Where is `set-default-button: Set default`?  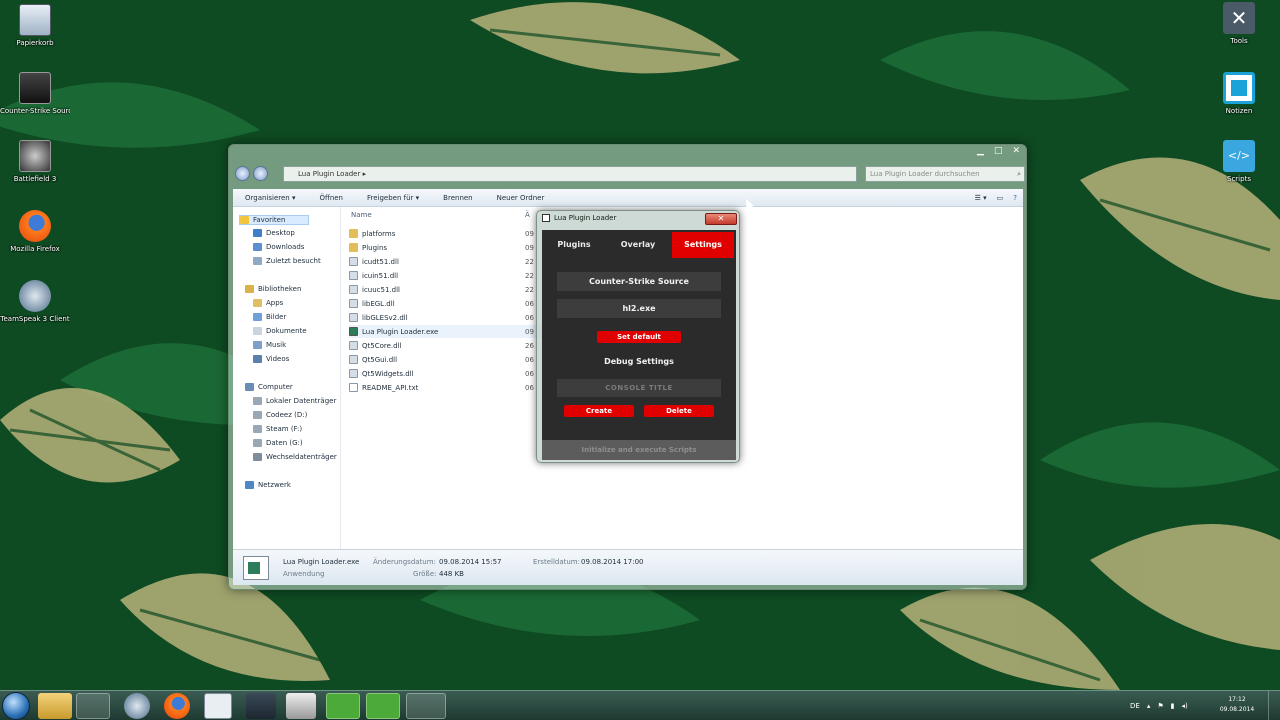 set-default-button: Set default is located at coordinates (639, 337).